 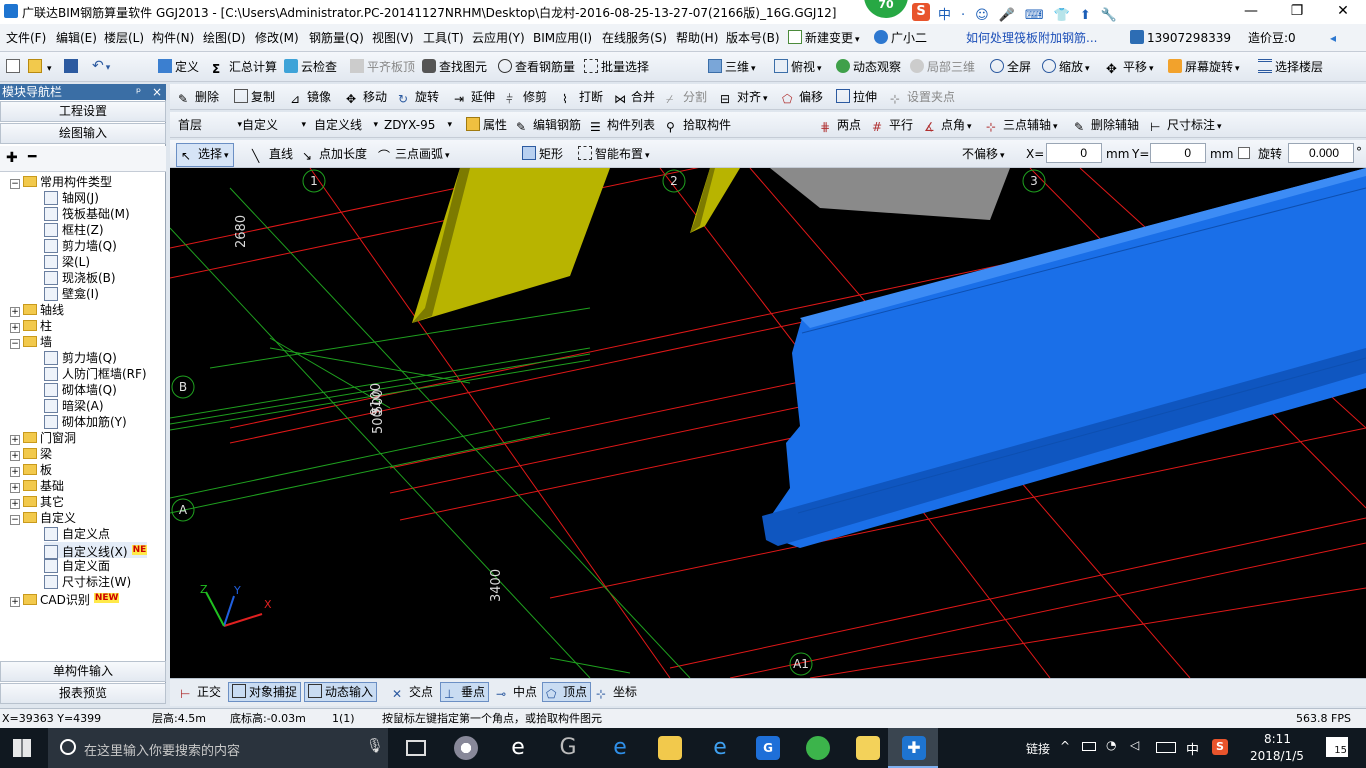 What do you see at coordinates (74, 230) in the screenshot?
I see `tree-item: 框柱(Z)` at bounding box center [74, 230].